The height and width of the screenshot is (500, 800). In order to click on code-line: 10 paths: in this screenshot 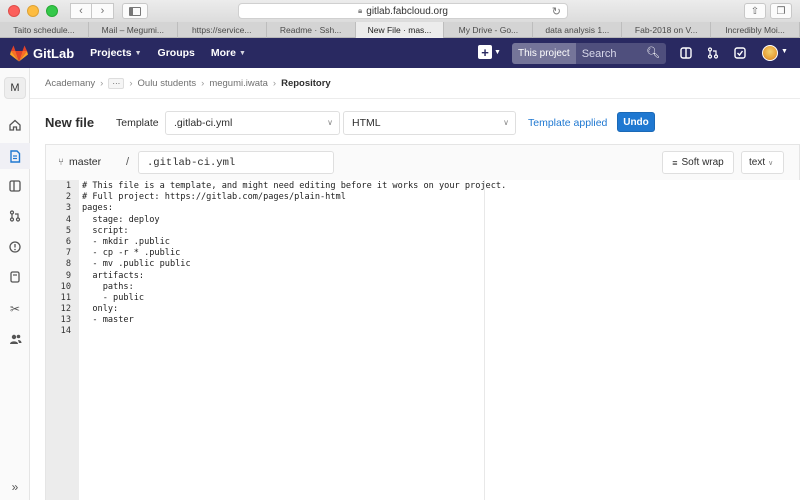, I will do `click(276, 287)`.